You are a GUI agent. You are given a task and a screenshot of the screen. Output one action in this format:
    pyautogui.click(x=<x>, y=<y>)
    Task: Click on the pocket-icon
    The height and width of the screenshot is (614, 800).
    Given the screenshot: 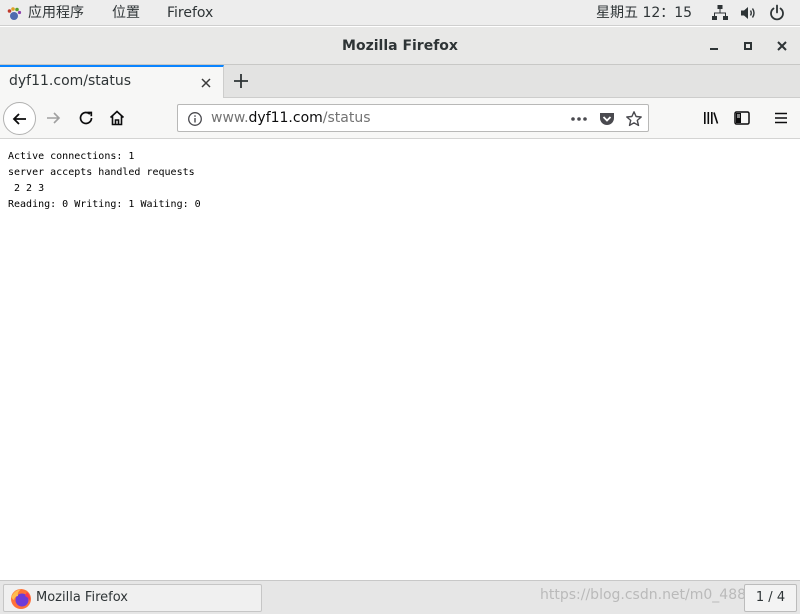 What is the action you would take?
    pyautogui.click(x=607, y=119)
    